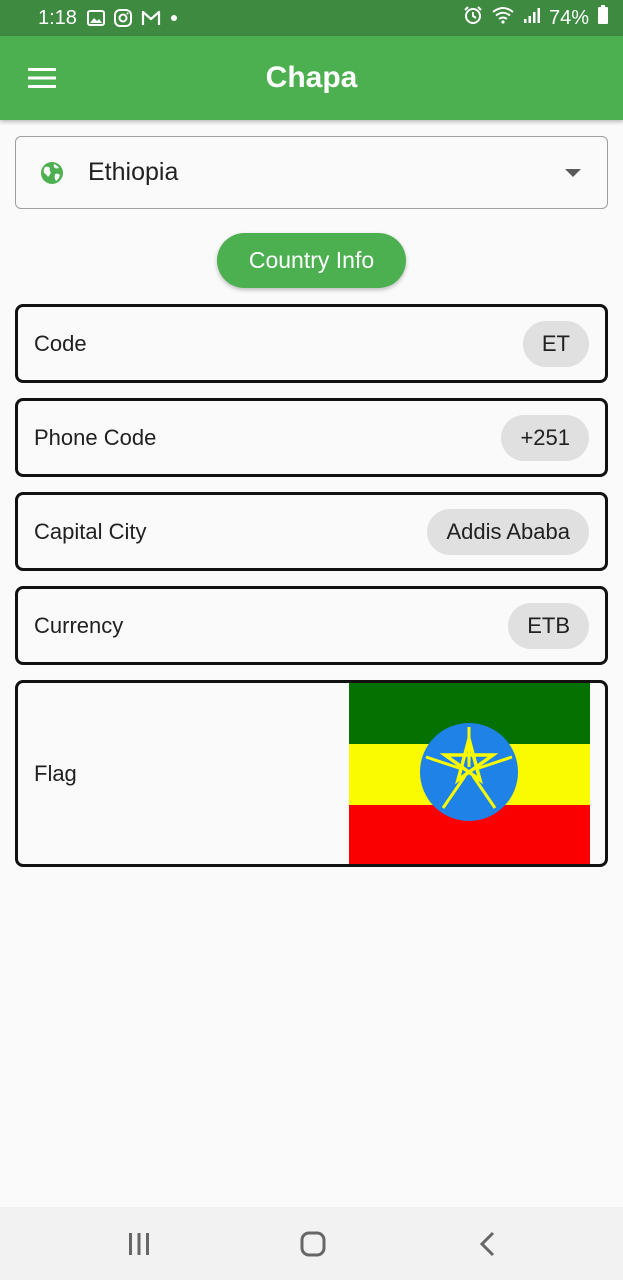  I want to click on info-row-currency: Currency ETB, so click(311, 625).